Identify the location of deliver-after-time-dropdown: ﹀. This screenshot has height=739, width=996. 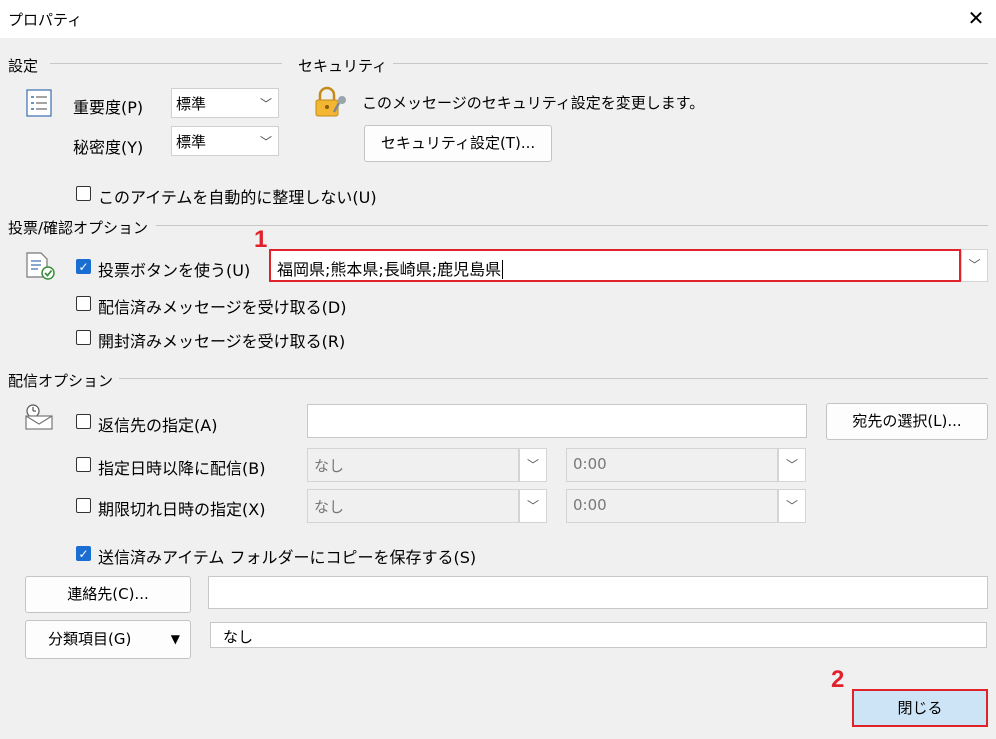
(792, 465).